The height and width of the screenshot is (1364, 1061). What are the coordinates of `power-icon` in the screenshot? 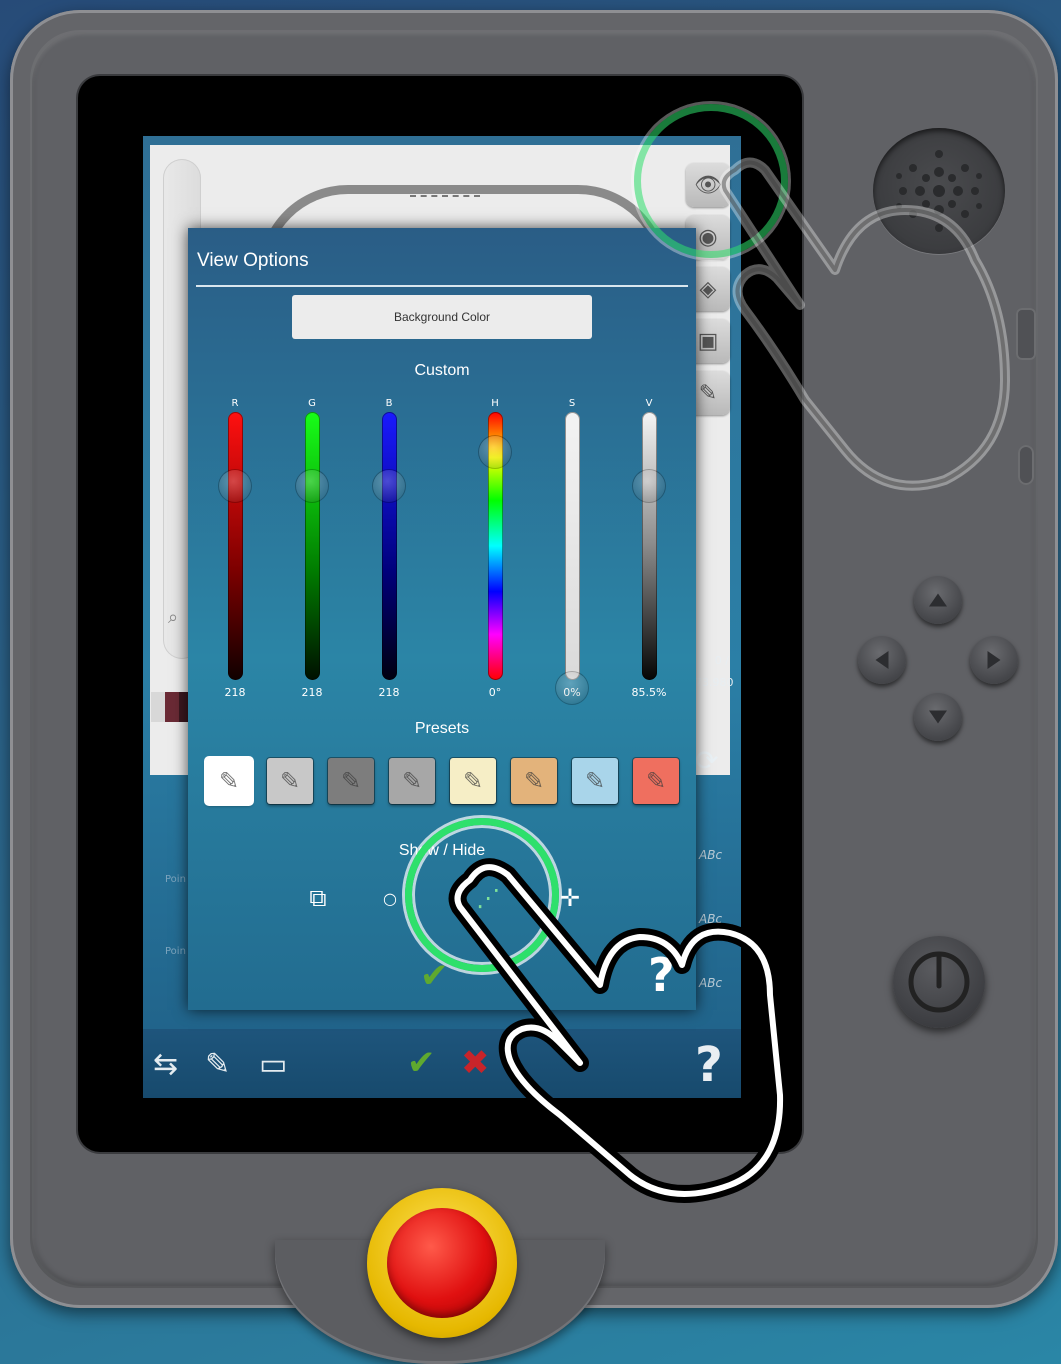 It's located at (939, 982).